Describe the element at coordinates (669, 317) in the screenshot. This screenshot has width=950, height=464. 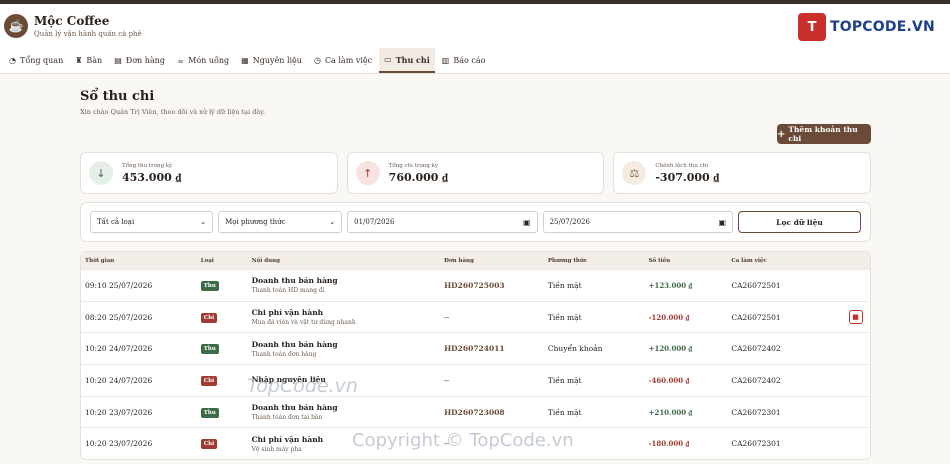
I see `amount-value: -120.000 ₫` at that location.